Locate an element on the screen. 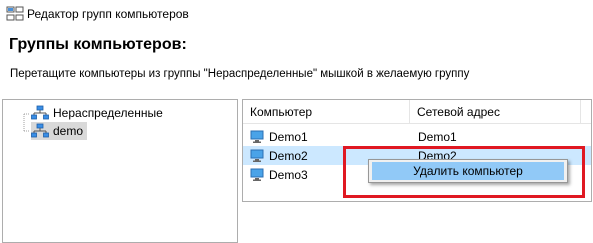  computer-cell: Demo3 is located at coordinates (279, 174).